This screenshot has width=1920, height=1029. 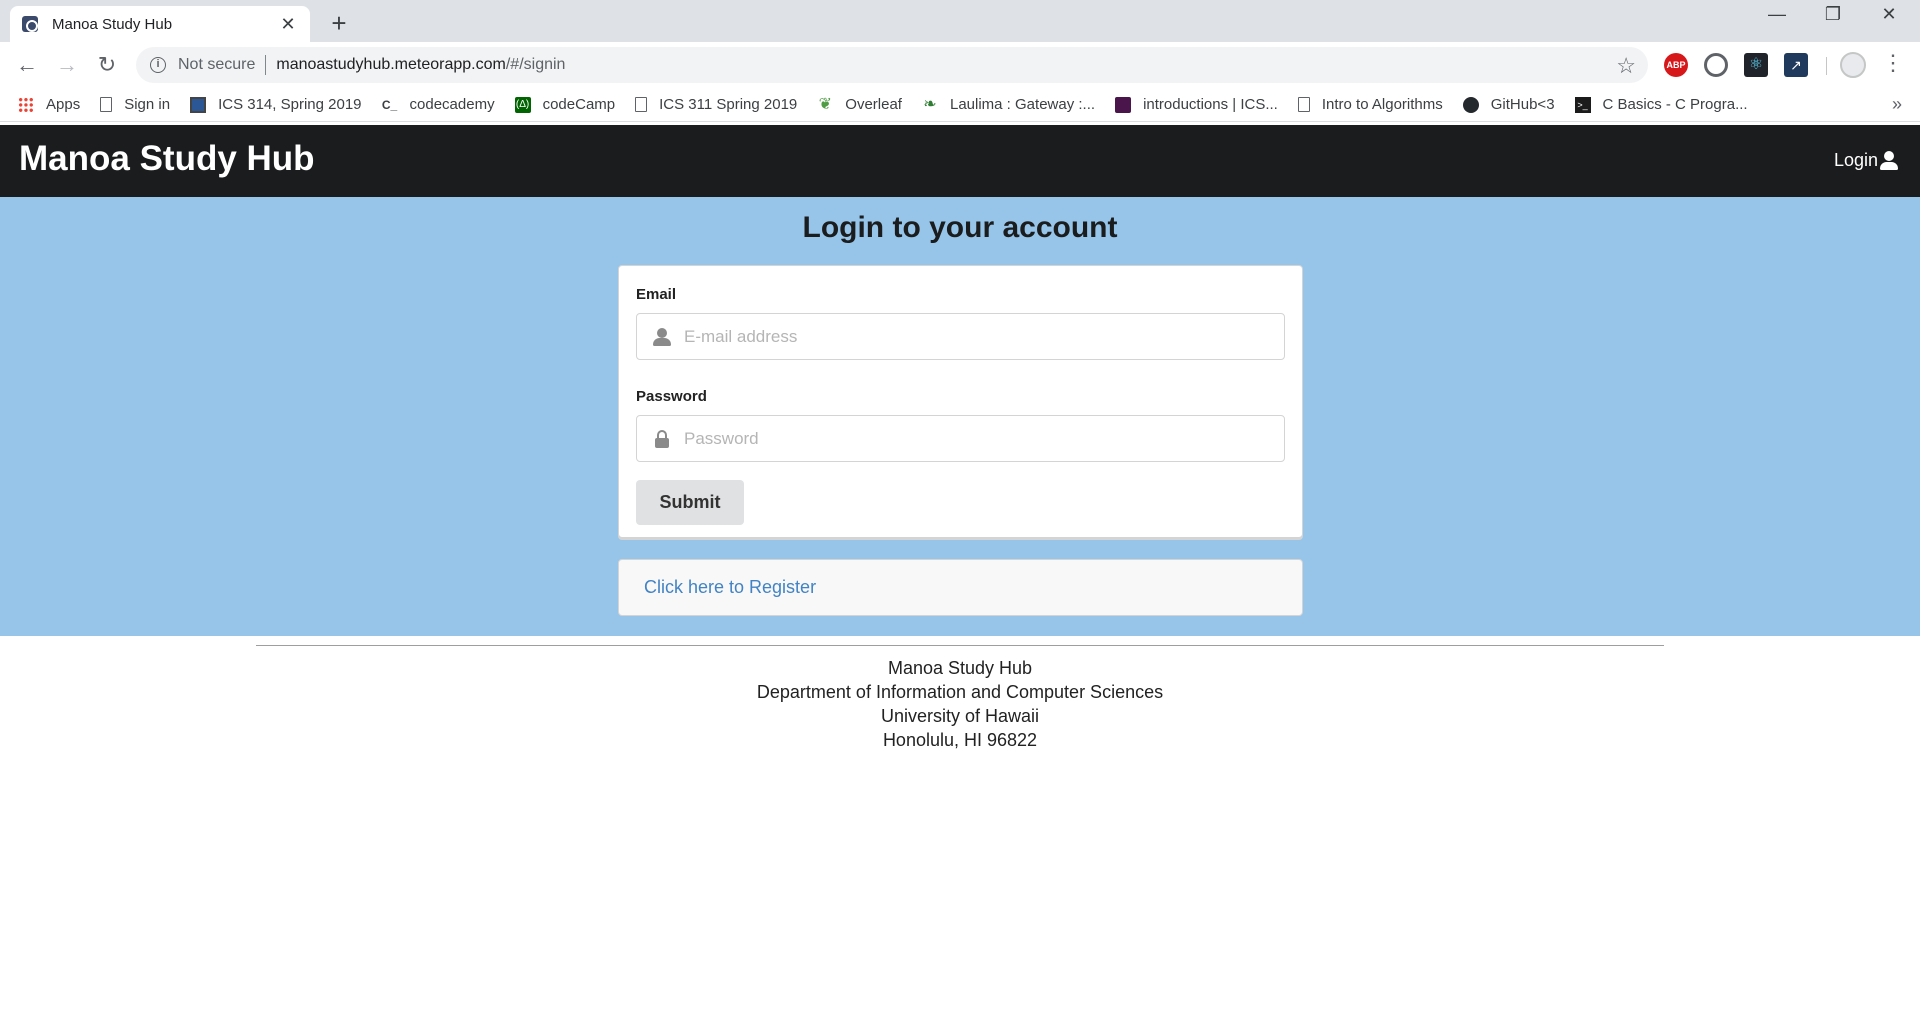 I want to click on footer-university: University of Hawaii, so click(x=960, y=716).